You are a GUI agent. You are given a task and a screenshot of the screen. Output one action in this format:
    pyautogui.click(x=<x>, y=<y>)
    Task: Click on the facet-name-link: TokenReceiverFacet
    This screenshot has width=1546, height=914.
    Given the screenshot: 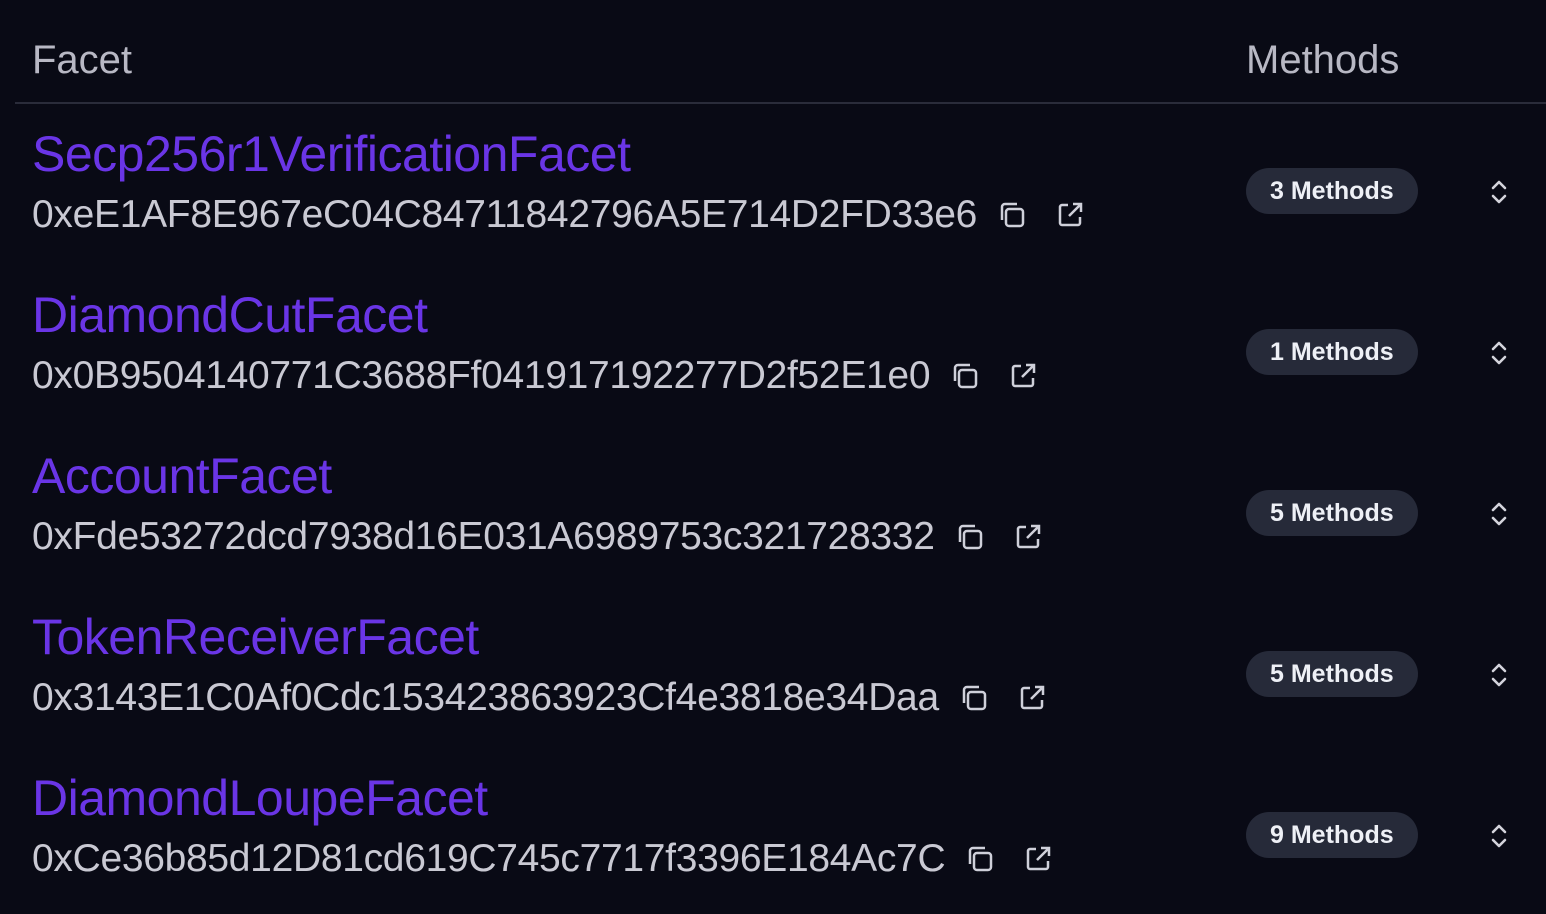 What is the action you would take?
    pyautogui.click(x=255, y=637)
    